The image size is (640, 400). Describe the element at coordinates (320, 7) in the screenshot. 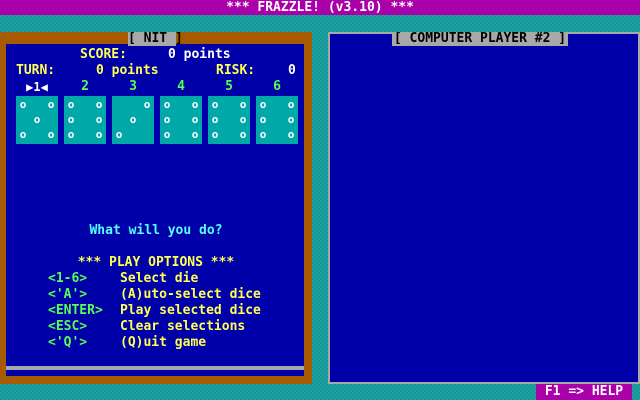

I see `window-title: *** FRAZZLE! (v3.10) ***` at that location.